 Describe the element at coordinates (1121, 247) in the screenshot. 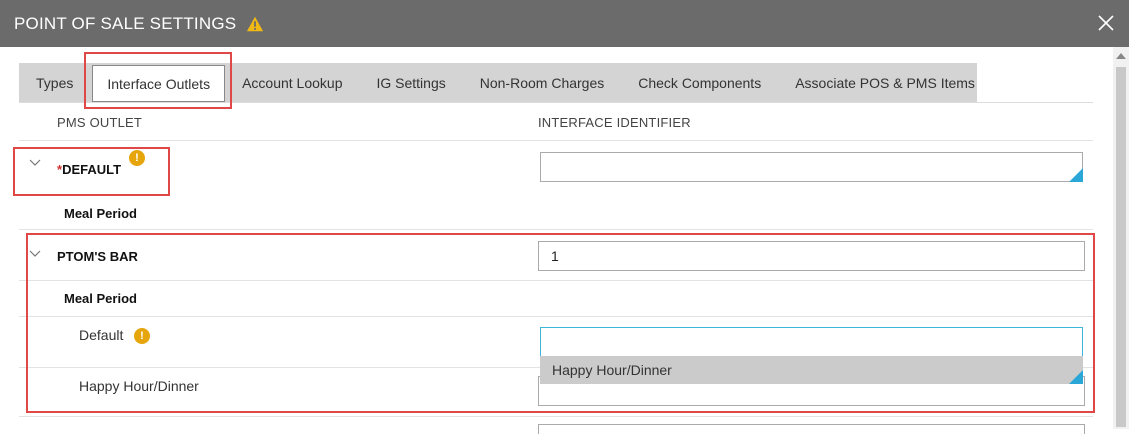

I see `scroll-thumb` at that location.